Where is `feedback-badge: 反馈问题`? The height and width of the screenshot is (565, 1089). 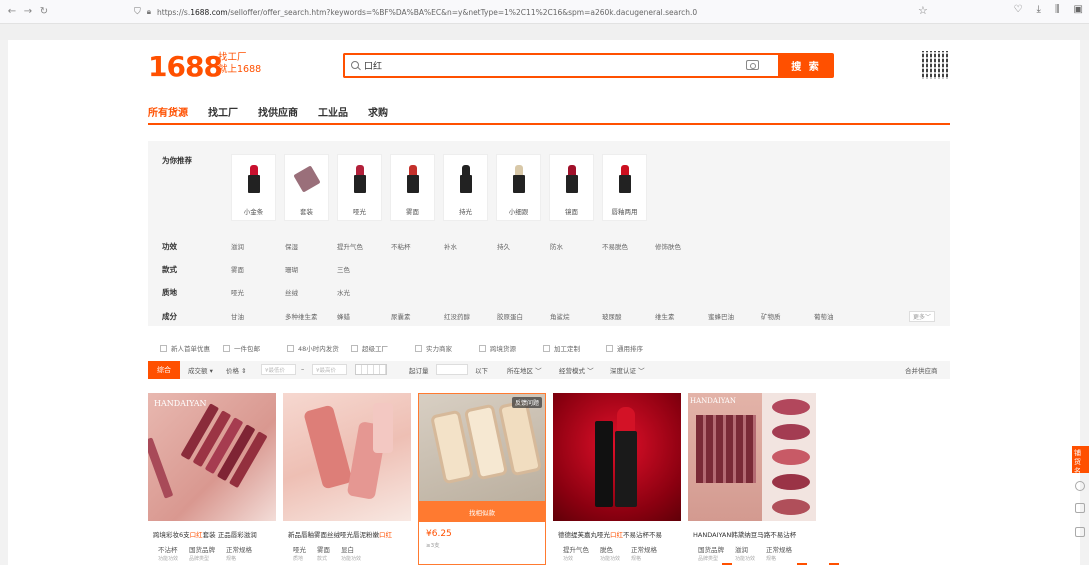 feedback-badge: 反馈问题 is located at coordinates (526, 402).